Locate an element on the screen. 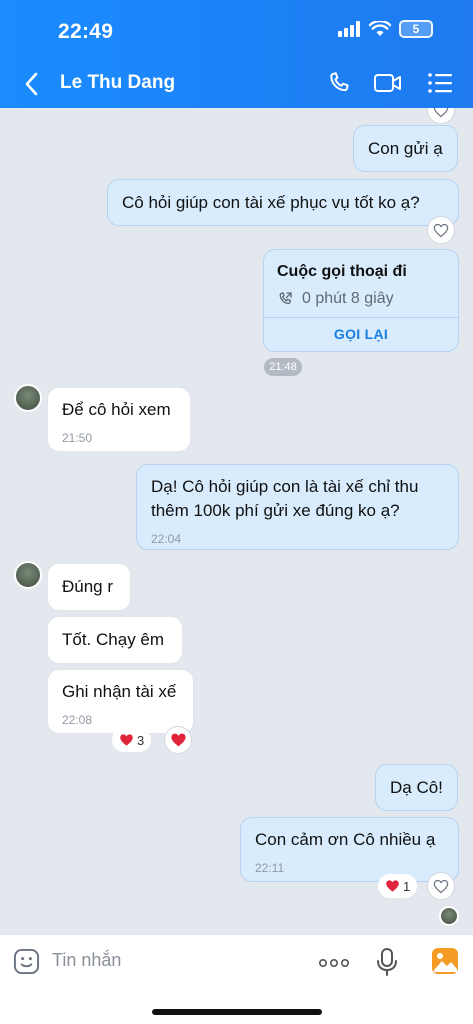 This screenshot has height=1024, width=473. call-title: Cuộc gọi thoại đi is located at coordinates (342, 271).